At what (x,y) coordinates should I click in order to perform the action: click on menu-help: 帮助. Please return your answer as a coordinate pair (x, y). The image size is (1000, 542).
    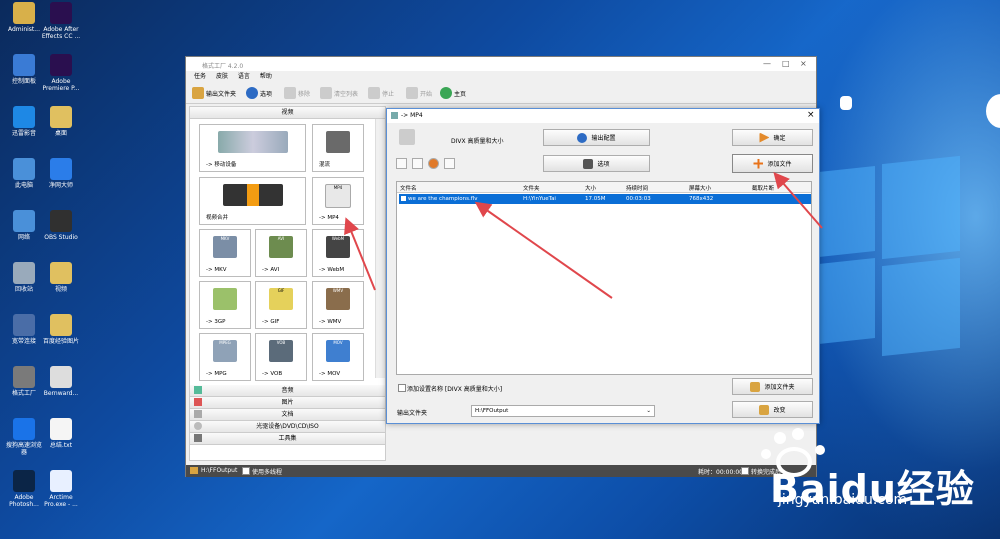
    Looking at the image, I should click on (266, 76).